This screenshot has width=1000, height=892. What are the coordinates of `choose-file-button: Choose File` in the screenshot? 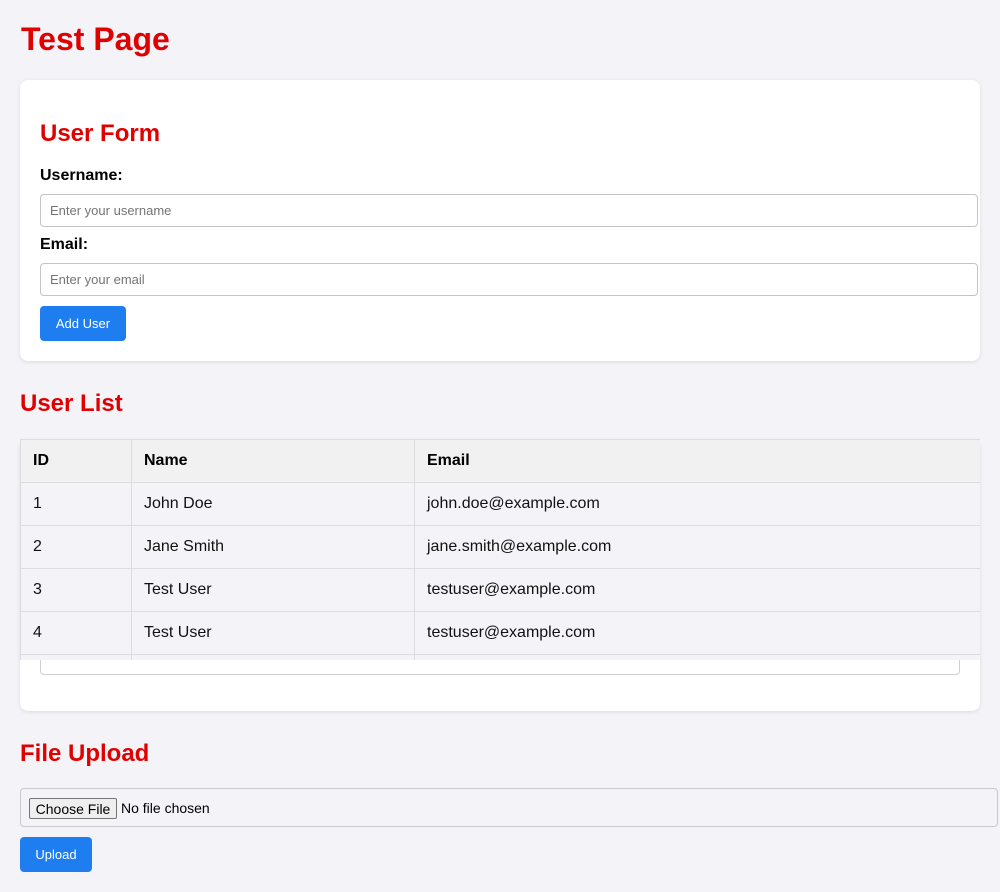 It's located at (73, 808).